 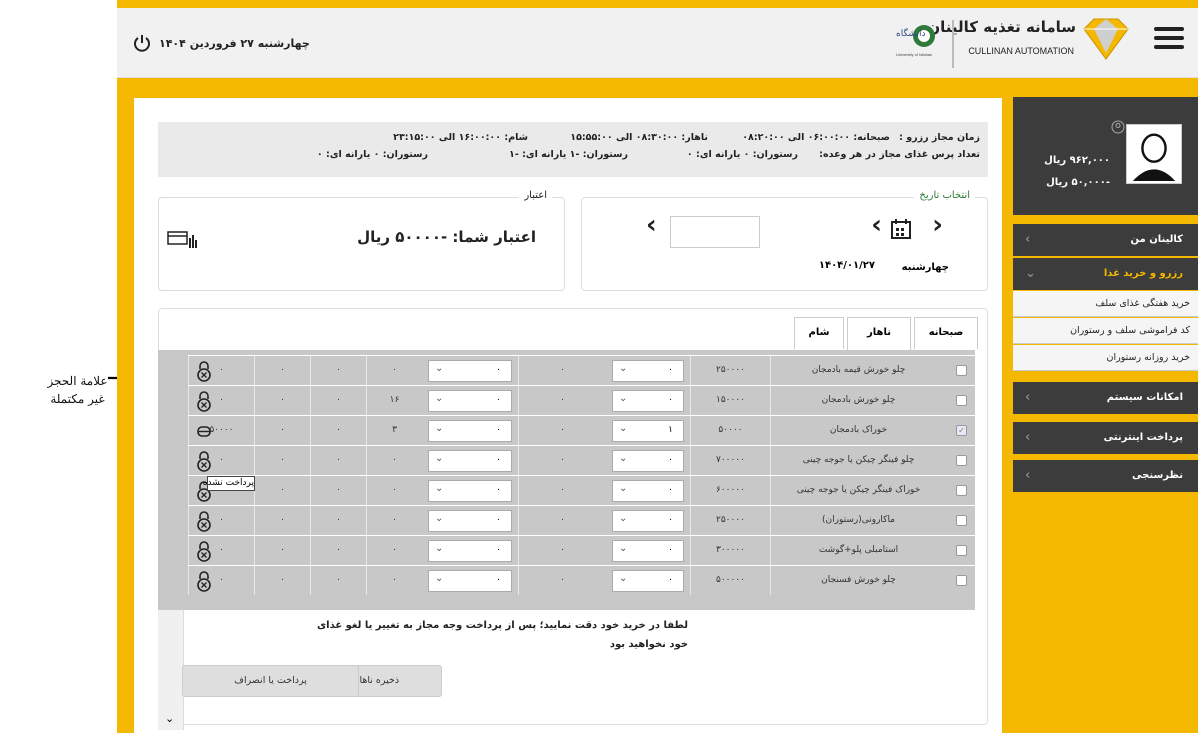 I want to click on sidebar-subitem-weekly: خرید هفتگی غذای سلف, so click(x=1105, y=304).